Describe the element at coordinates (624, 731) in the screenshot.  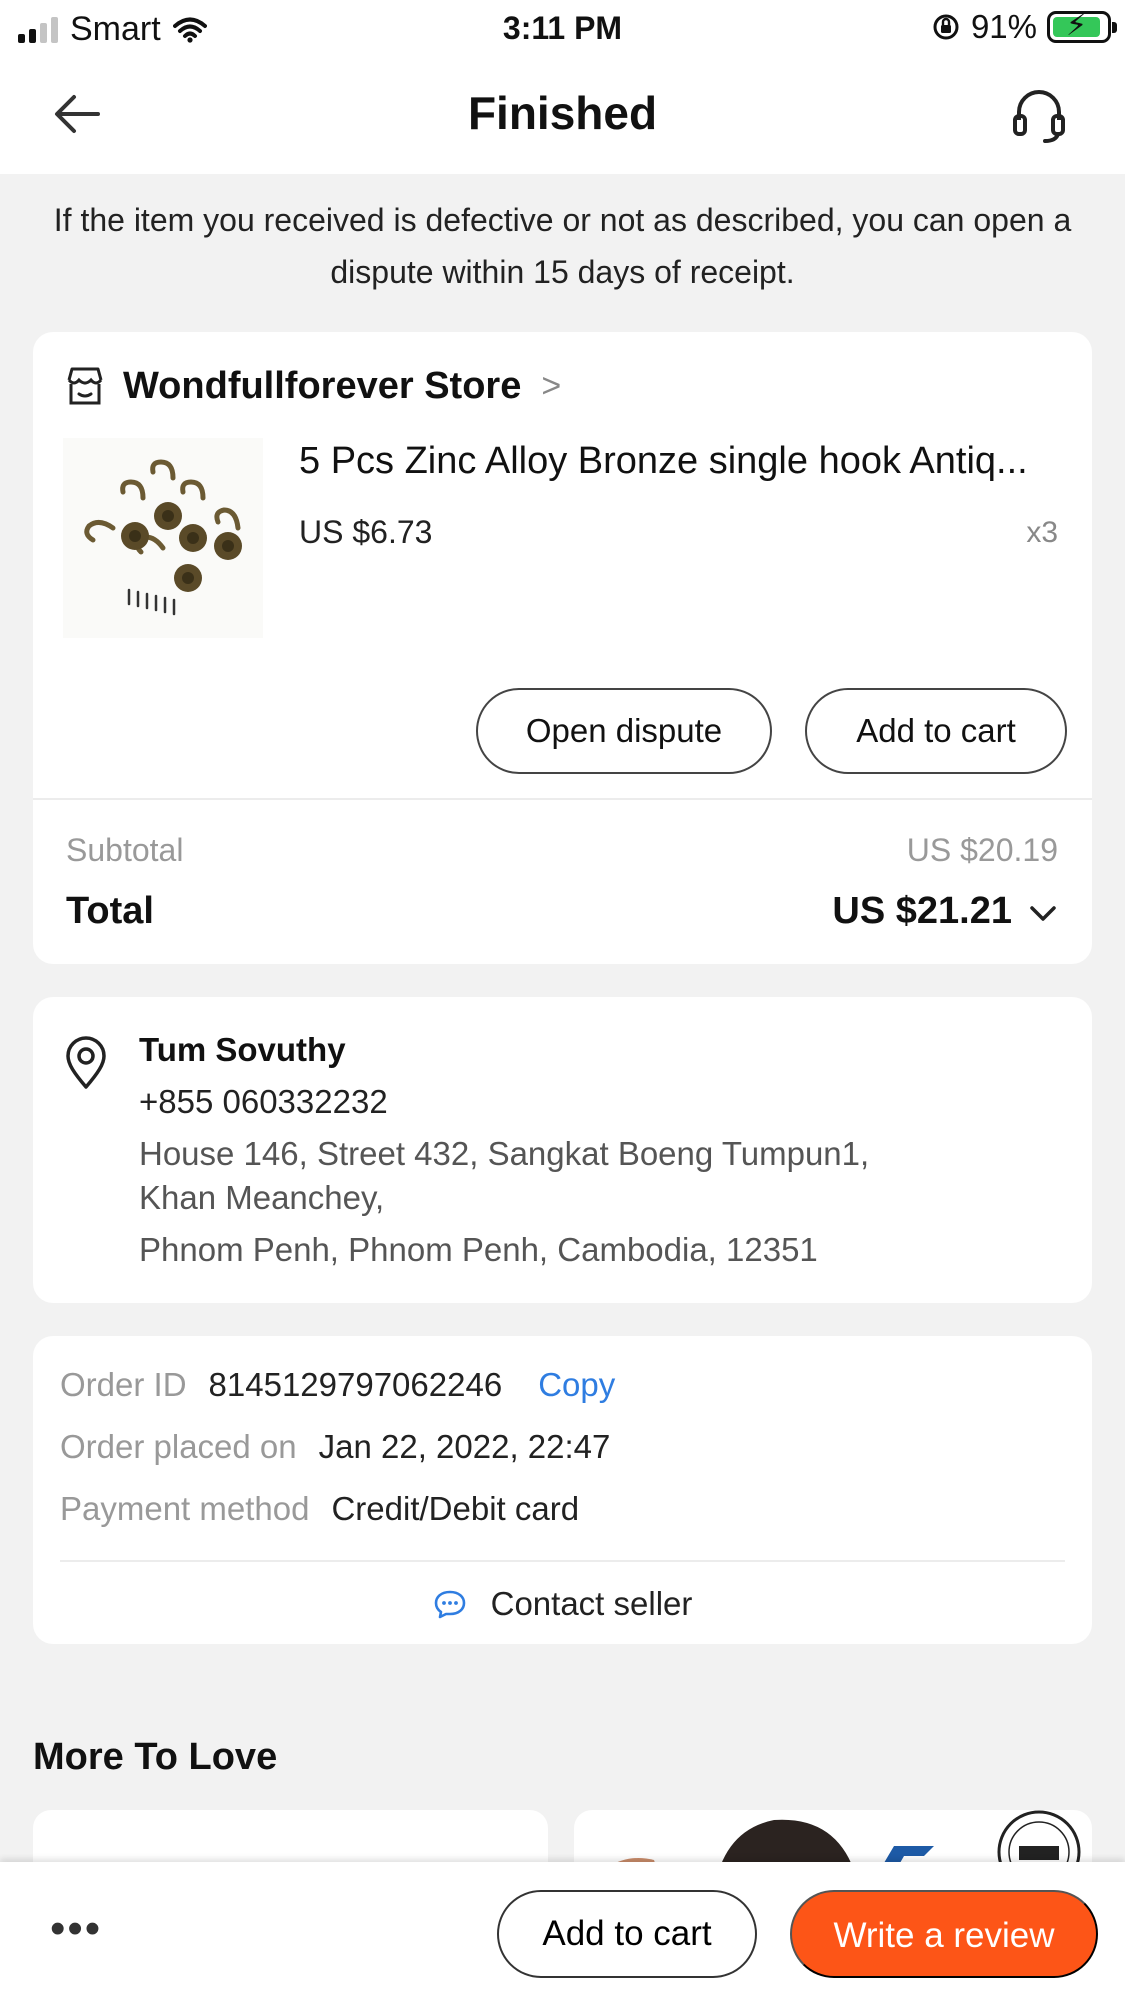
I see `open-dispute-button: Open dispute` at that location.